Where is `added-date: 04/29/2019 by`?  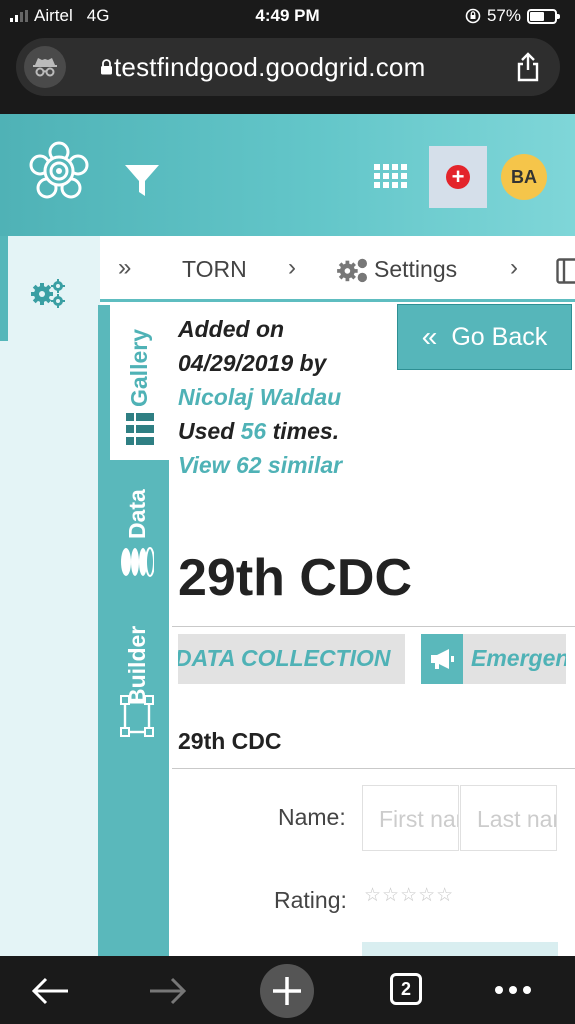 added-date: 04/29/2019 by is located at coordinates (252, 363).